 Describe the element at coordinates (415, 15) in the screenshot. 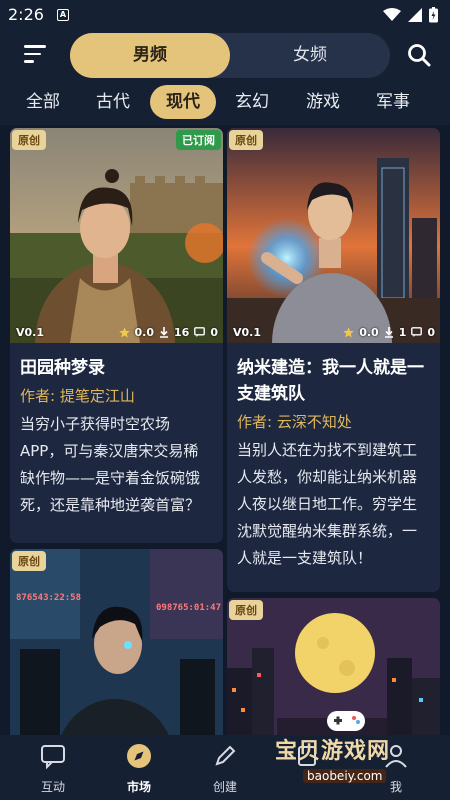

I see `signal-icon` at that location.